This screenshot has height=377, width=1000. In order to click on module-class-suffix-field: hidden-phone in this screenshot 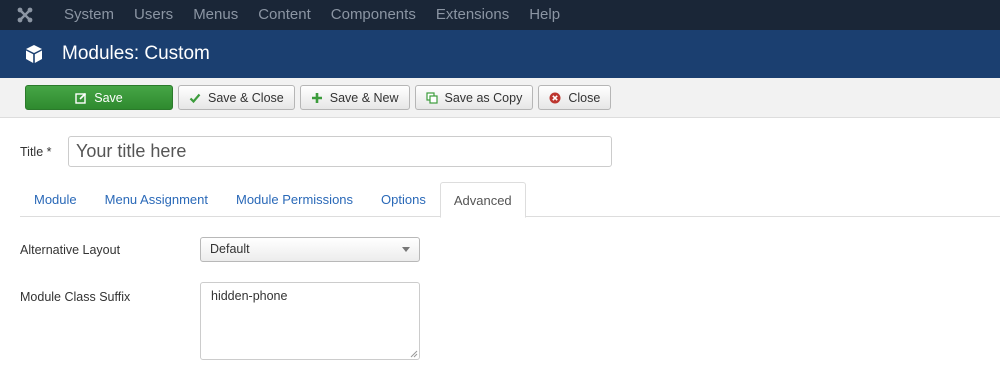, I will do `click(310, 321)`.